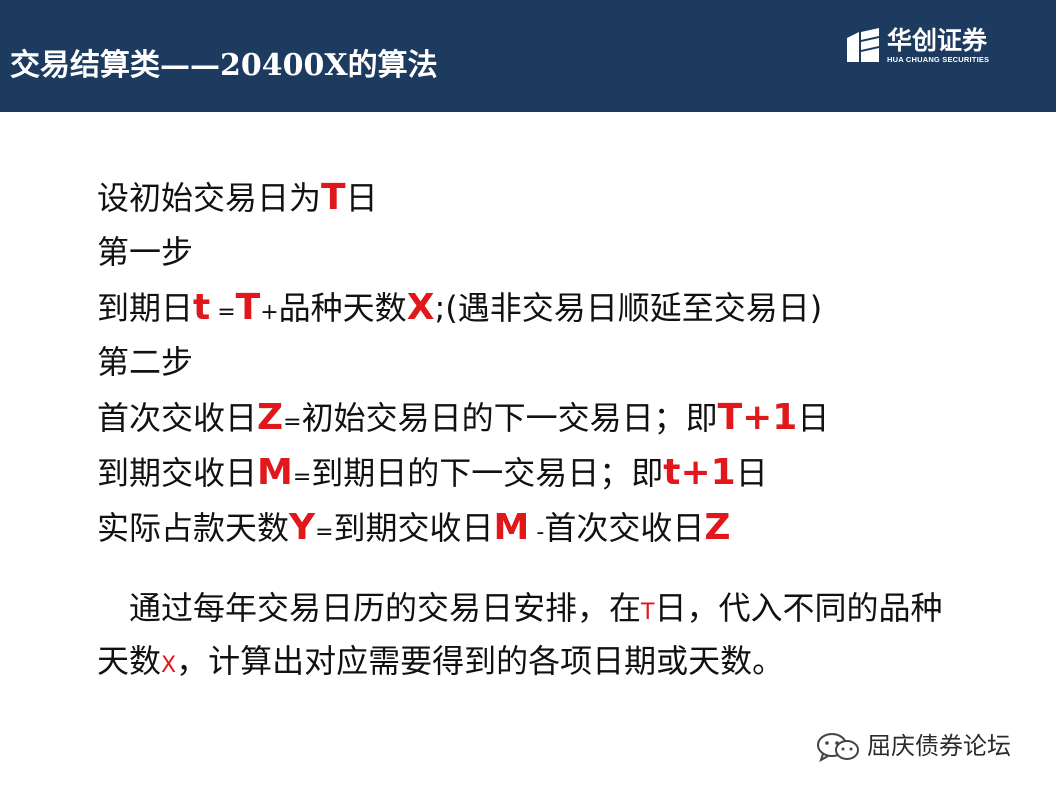  I want to click on text: 到期日的下一交易日；即, so click(487, 473).